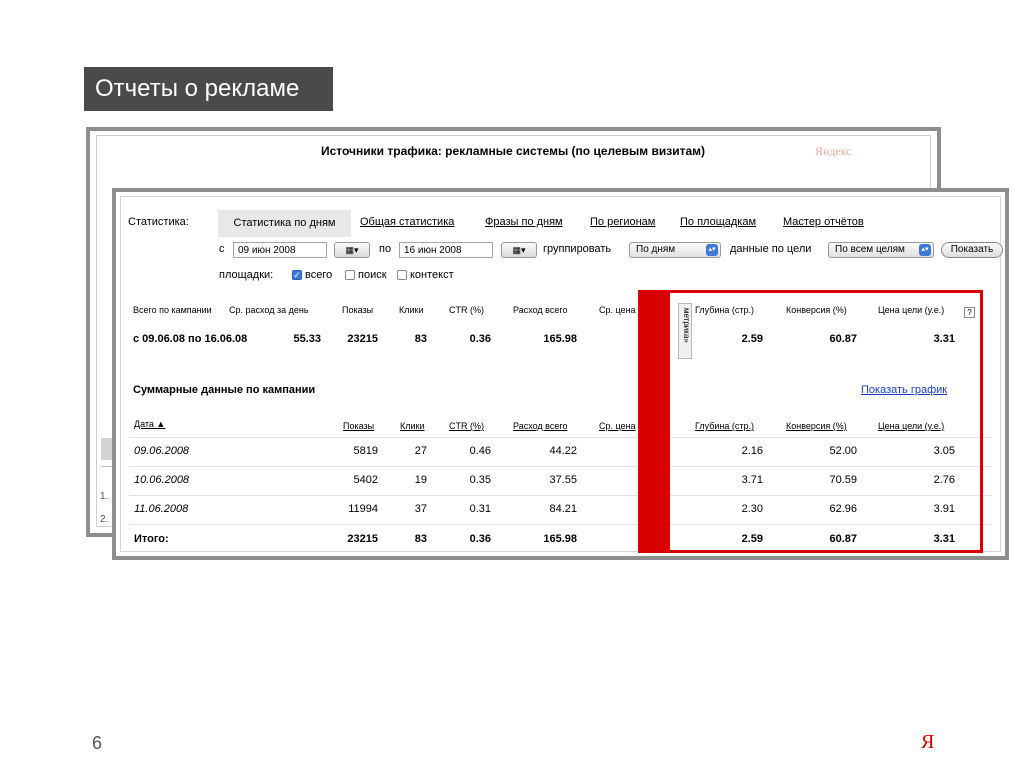 This screenshot has height=768, width=1024. I want to click on header-impressions: Показы, so click(358, 310).